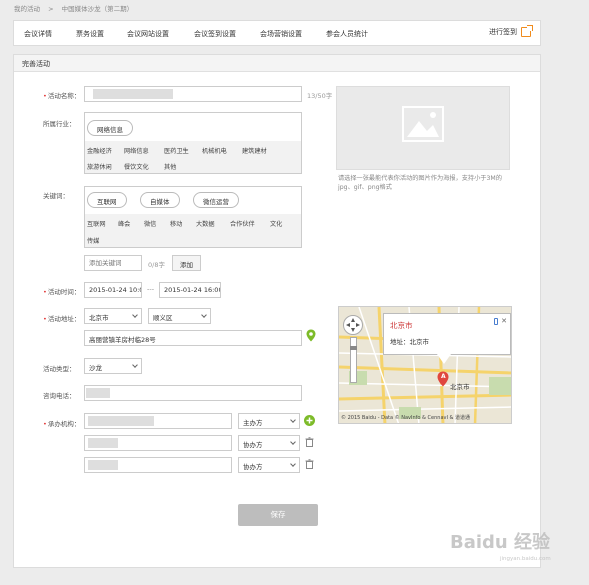 Image resolution: width=589 pixels, height=585 pixels. Describe the element at coordinates (121, 421) in the screenshot. I see `redacted-organizer` at that location.